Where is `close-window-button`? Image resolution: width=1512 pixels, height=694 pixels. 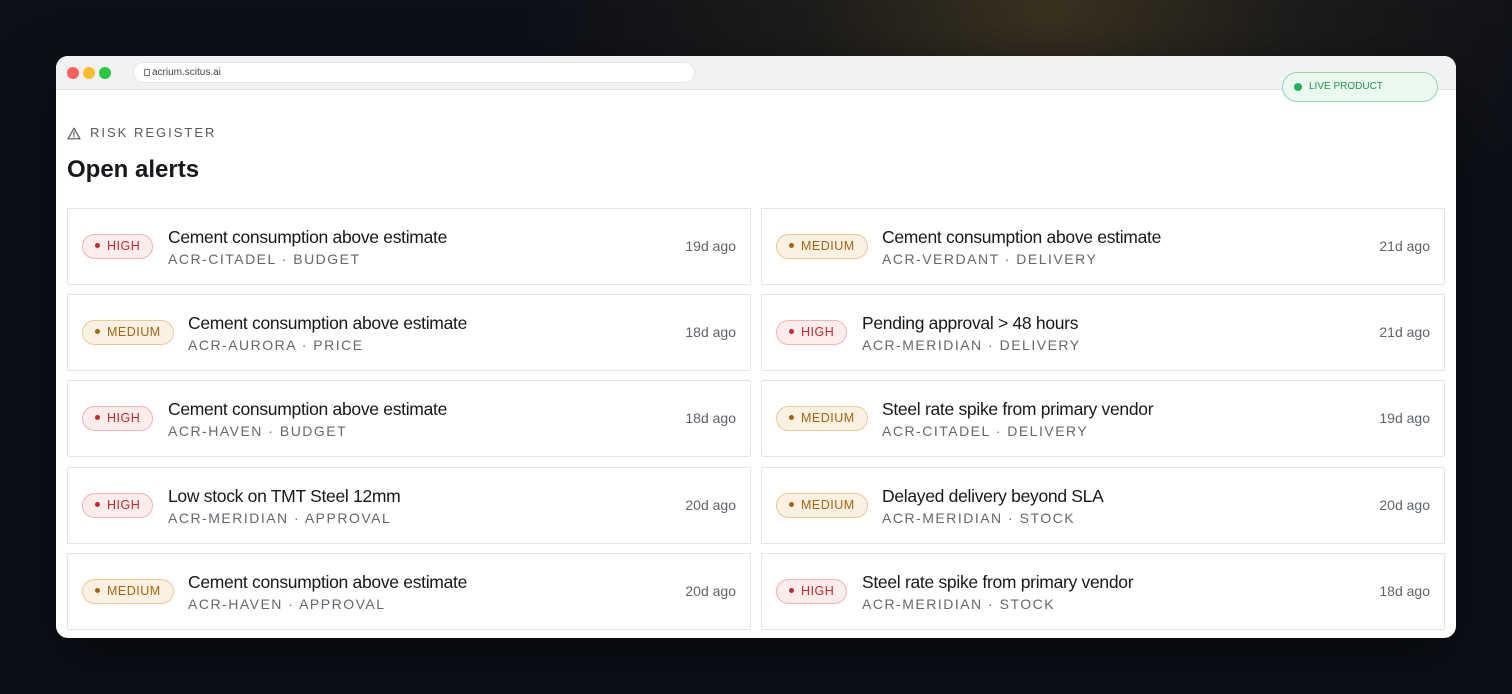
close-window-button is located at coordinates (73, 73).